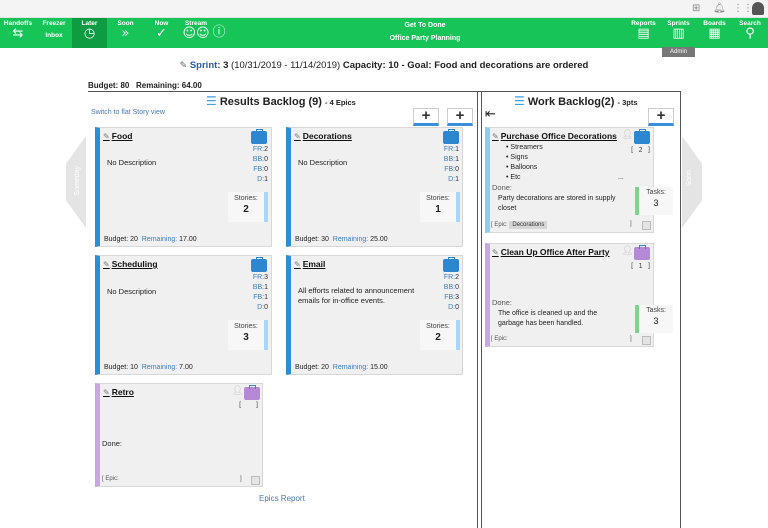  Describe the element at coordinates (528, 225) in the screenshot. I see `epic-chip: Decorations` at that location.